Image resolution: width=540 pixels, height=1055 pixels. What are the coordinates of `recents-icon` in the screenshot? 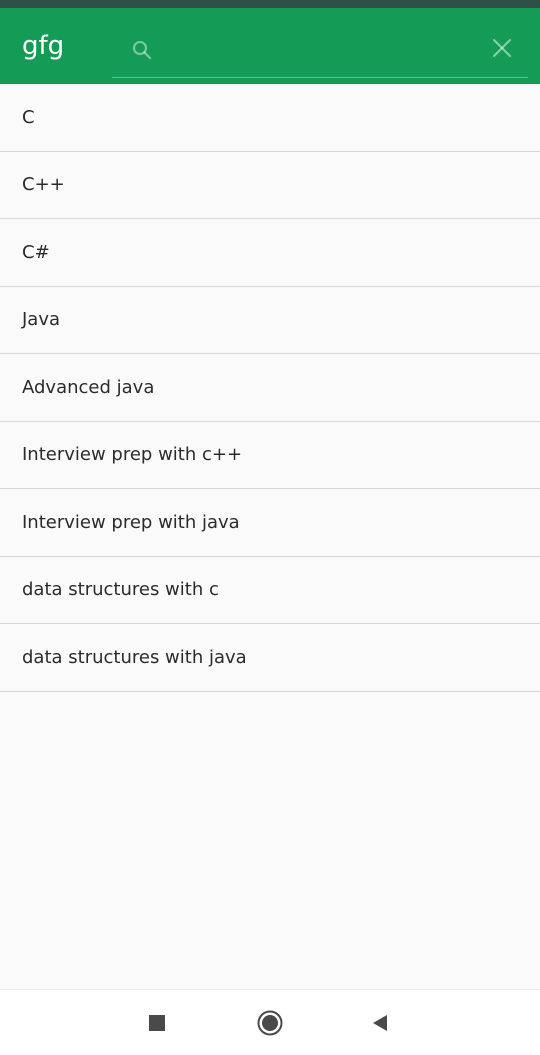 It's located at (157, 1023).